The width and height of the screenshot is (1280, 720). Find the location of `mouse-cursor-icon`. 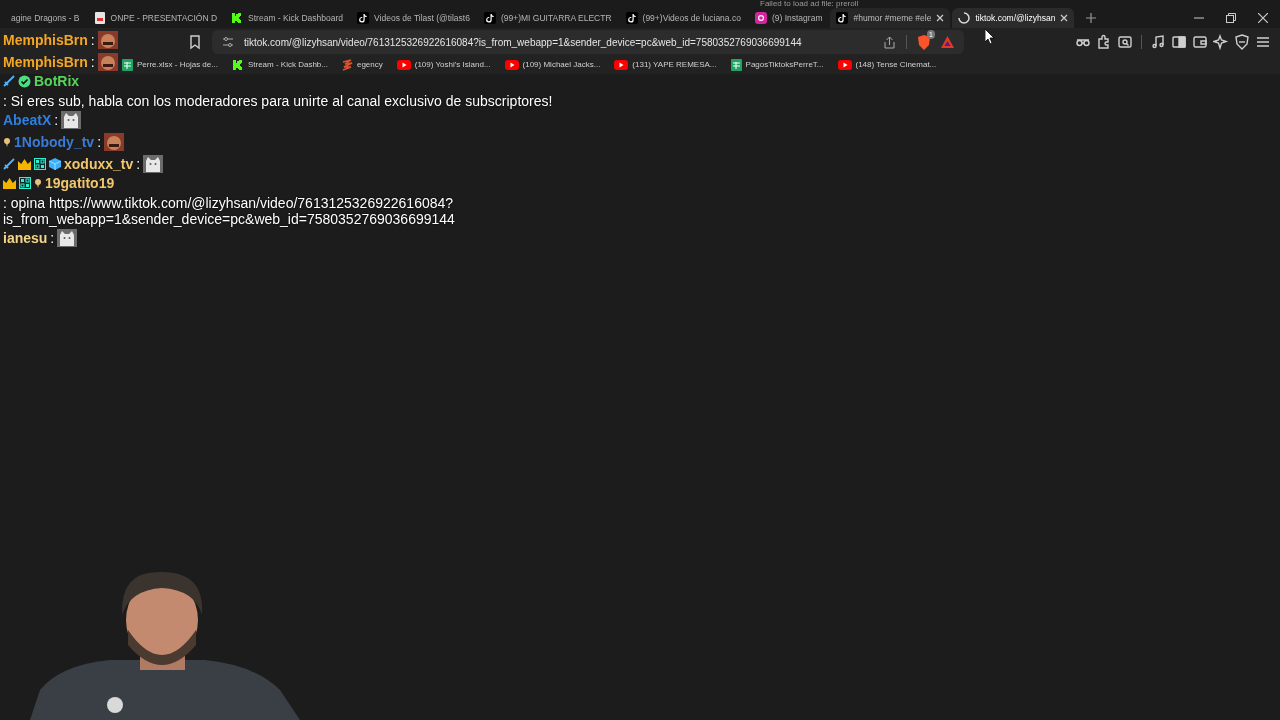

mouse-cursor-icon is located at coordinates (990, 36).